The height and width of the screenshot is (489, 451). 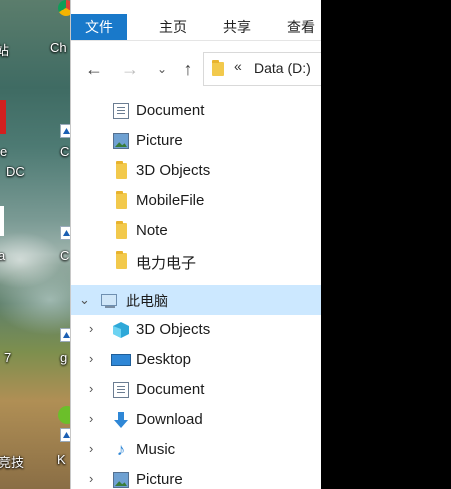 I want to click on nav-item-label: Music, so click(x=156, y=449).